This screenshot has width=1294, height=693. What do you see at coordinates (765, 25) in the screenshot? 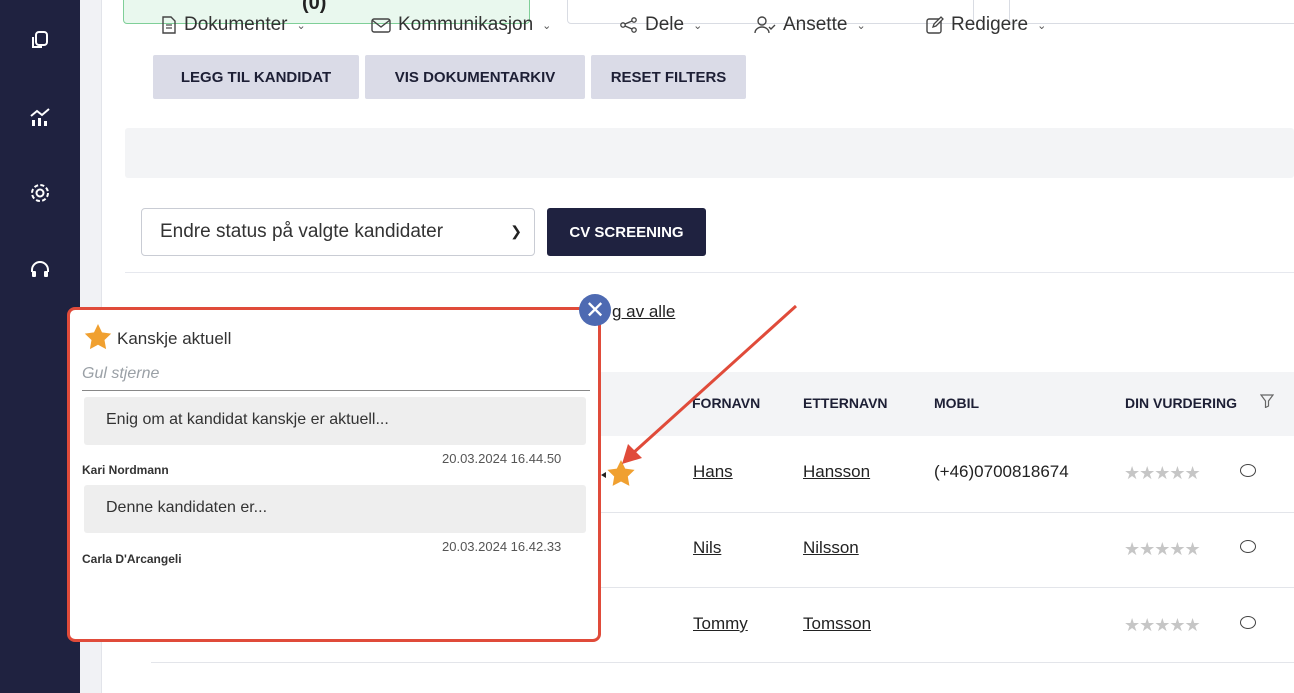
I see `user-check-icon` at bounding box center [765, 25].